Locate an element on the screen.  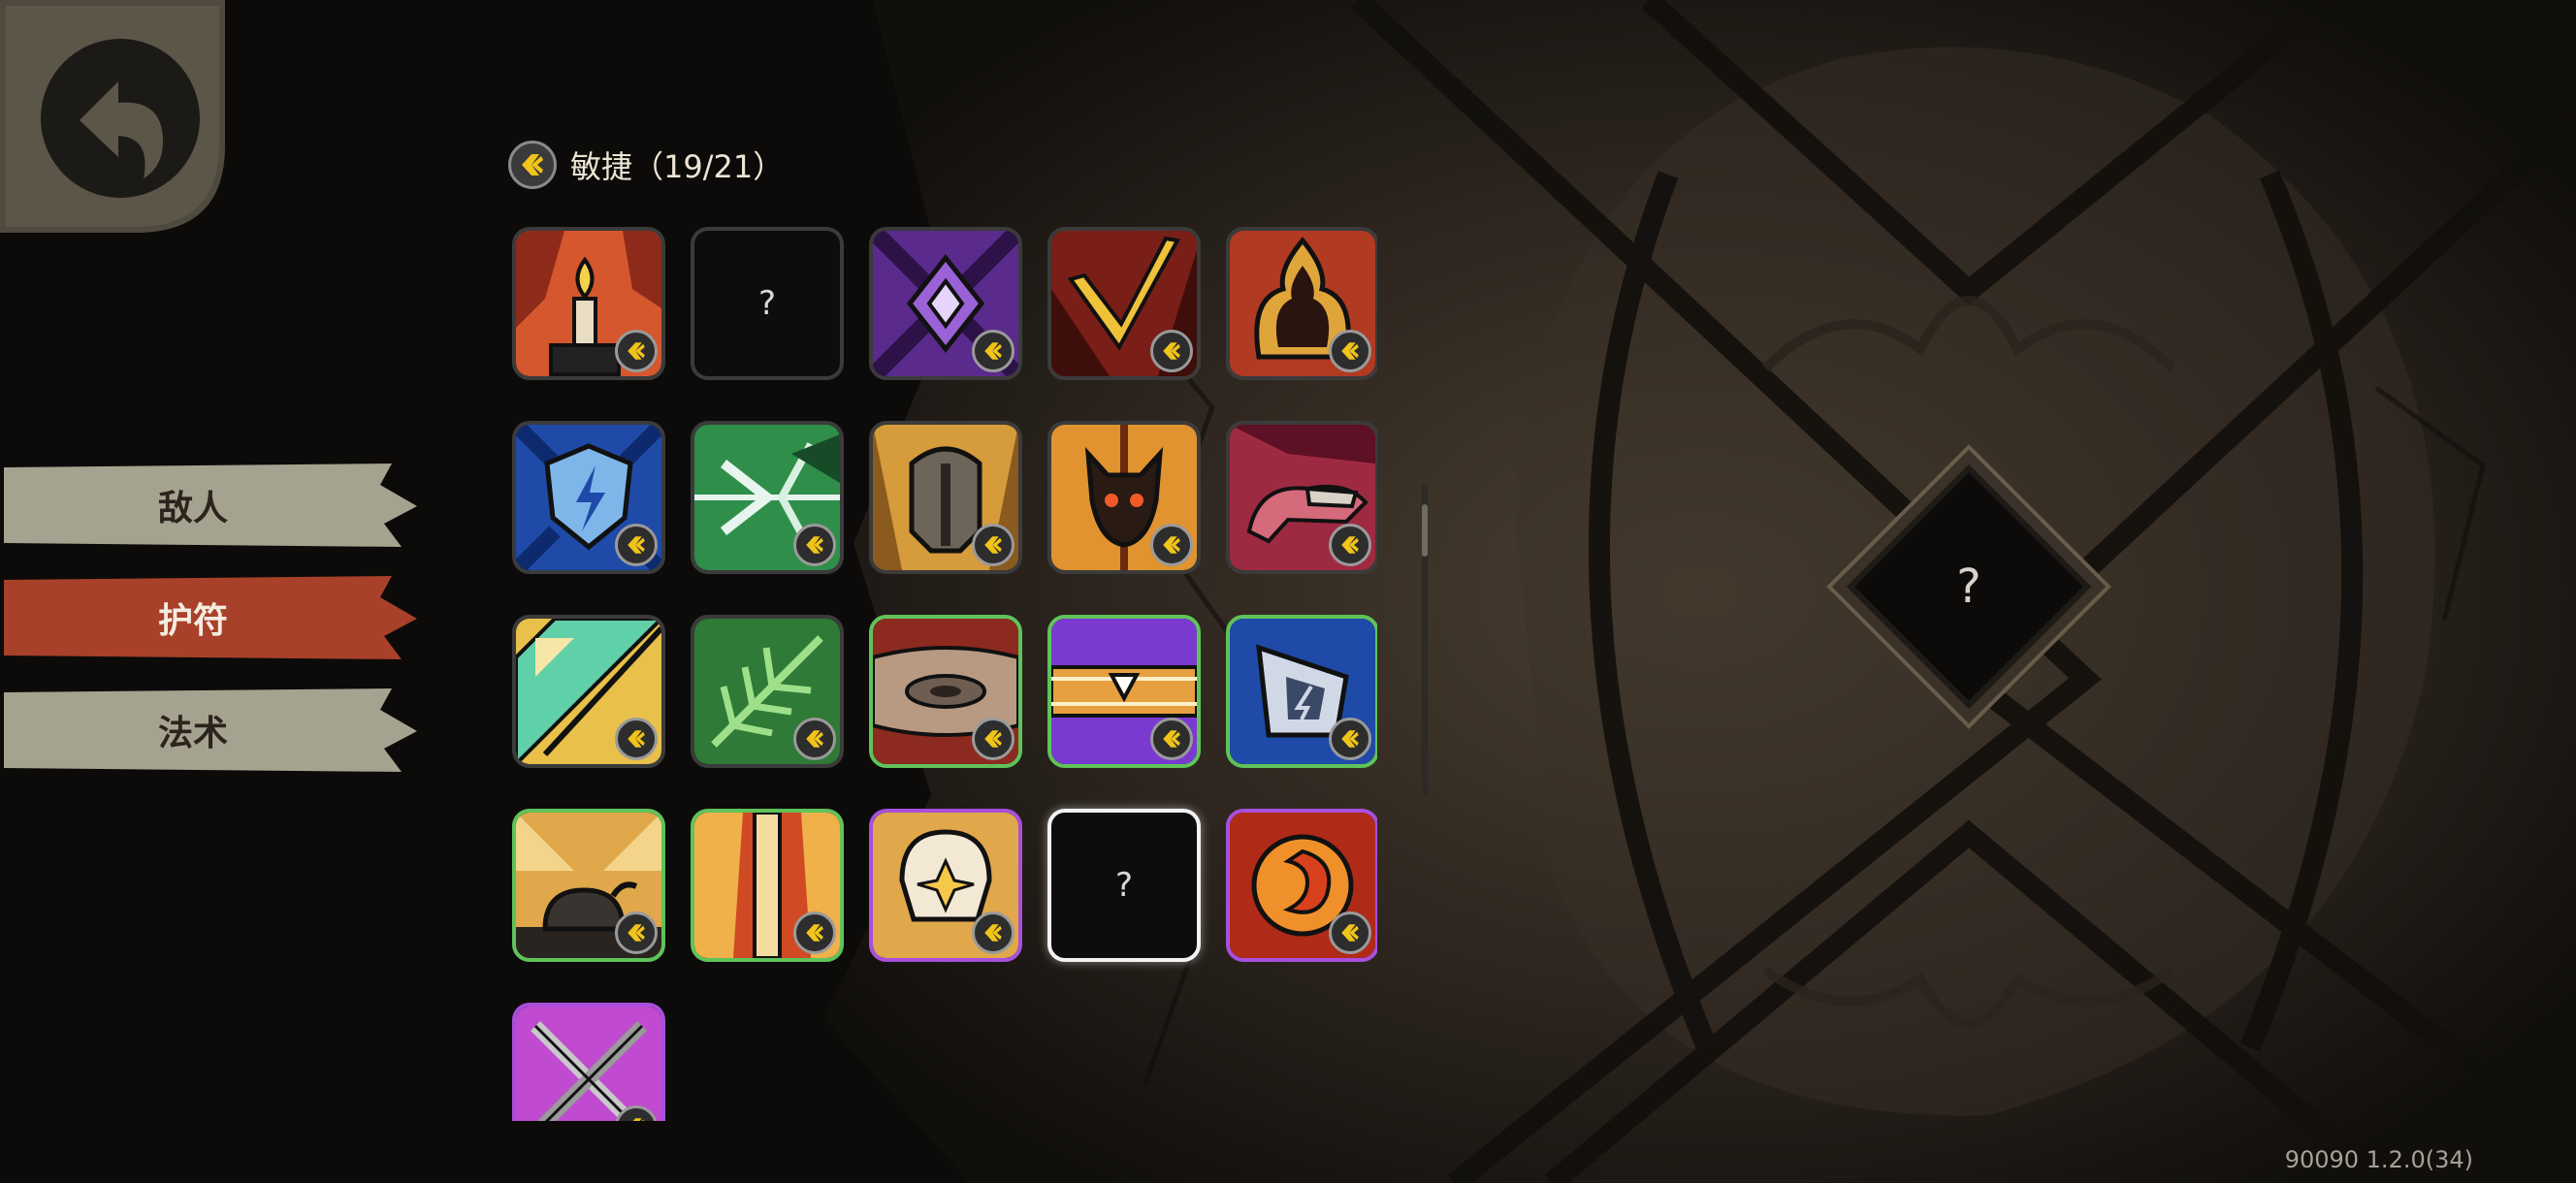
charm-unknown-selected: ? is located at coordinates (1124, 885).